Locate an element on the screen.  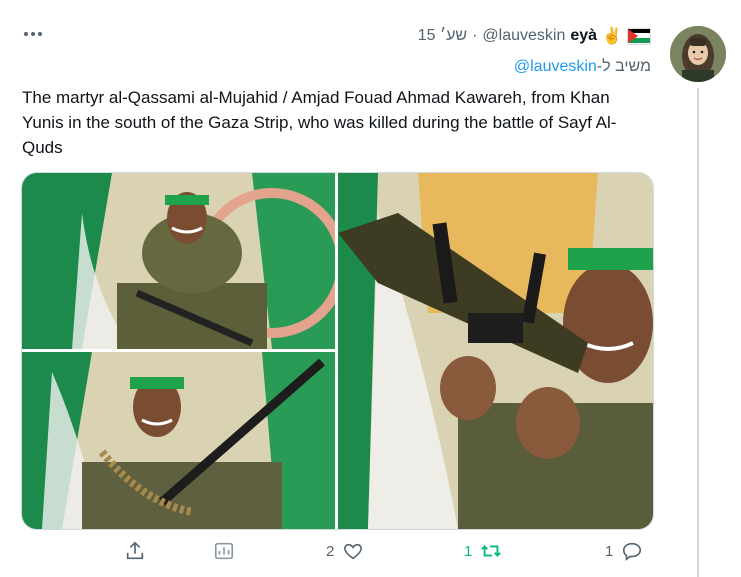
reply-button: 1 is located at coordinates (624, 551).